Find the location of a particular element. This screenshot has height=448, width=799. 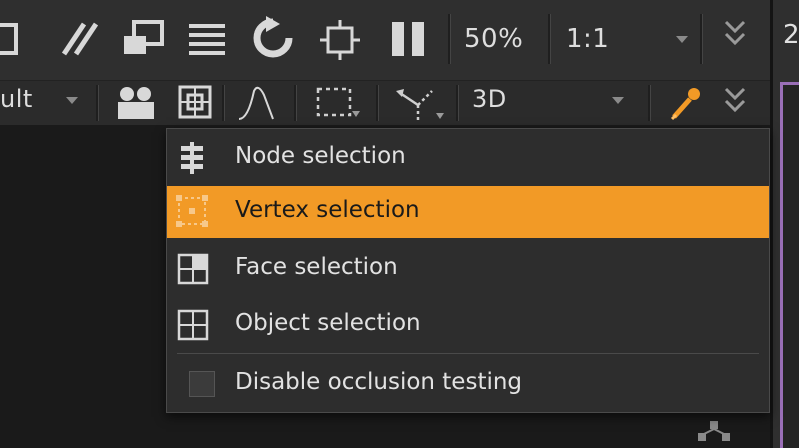

transform-handle-icon is located at coordinates (420, 103).